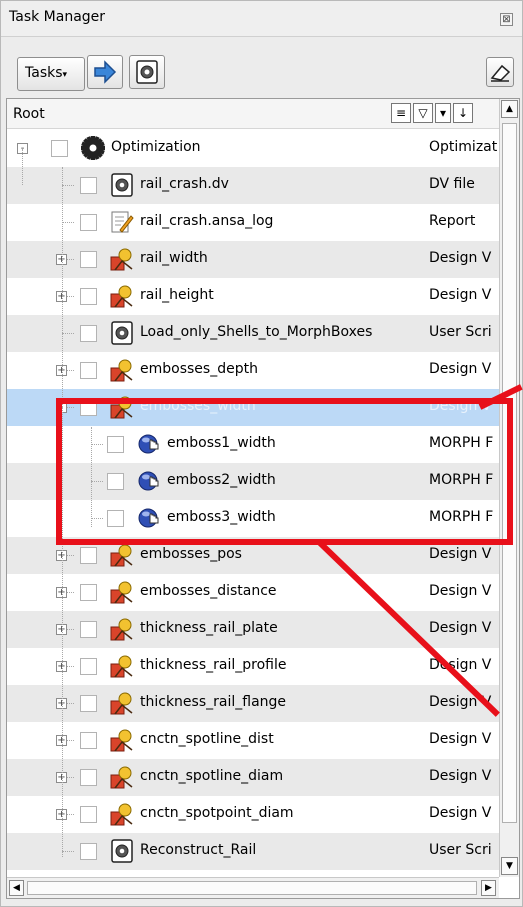 The image size is (523, 907). Describe the element at coordinates (213, 665) in the screenshot. I see `row-label: thickness_rail_profile` at that location.